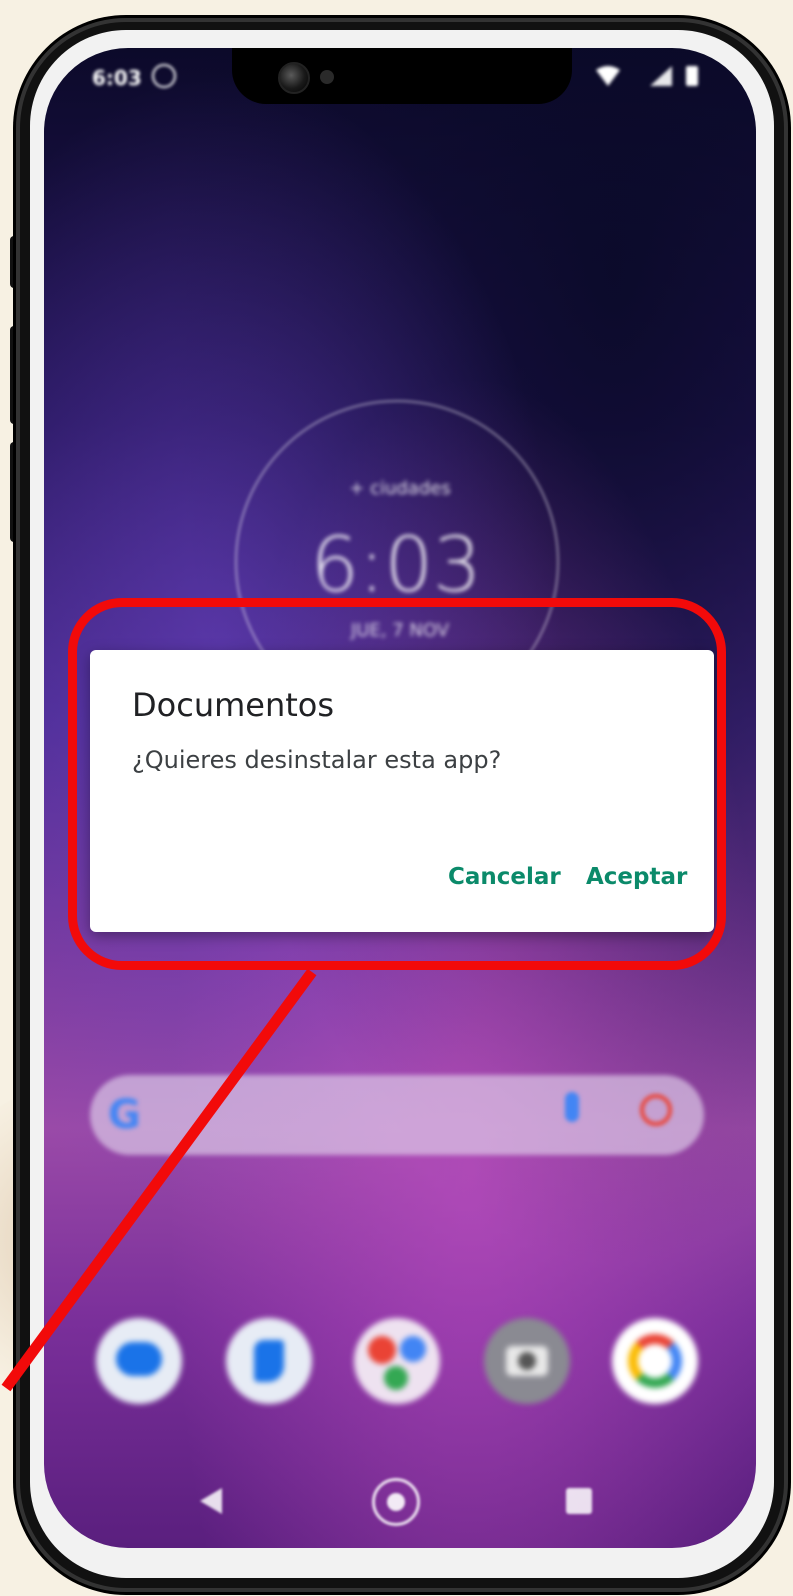 The height and width of the screenshot is (1596, 793). What do you see at coordinates (397, 1115) in the screenshot?
I see `google-search-bar` at bounding box center [397, 1115].